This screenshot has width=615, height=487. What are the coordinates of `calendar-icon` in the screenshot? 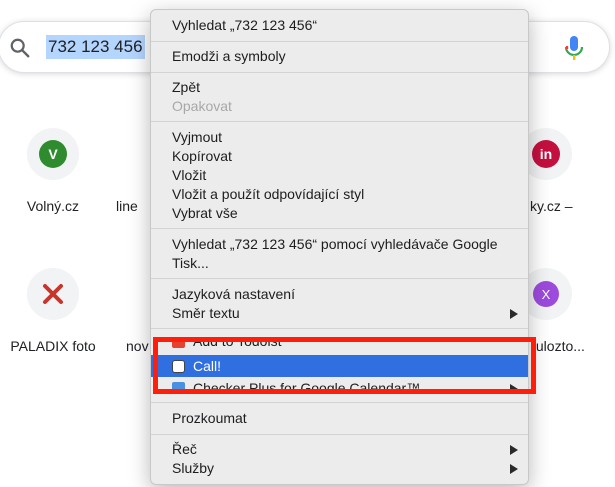 It's located at (178, 385).